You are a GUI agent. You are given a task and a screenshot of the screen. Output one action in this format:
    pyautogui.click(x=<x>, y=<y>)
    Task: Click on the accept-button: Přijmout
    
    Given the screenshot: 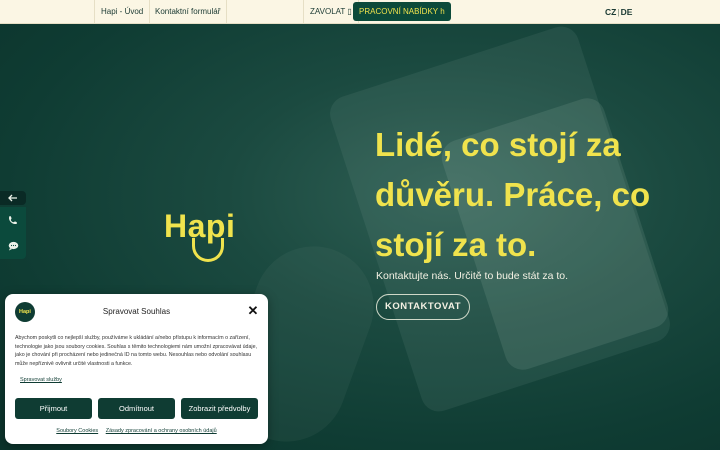 What is the action you would take?
    pyautogui.click(x=53, y=408)
    